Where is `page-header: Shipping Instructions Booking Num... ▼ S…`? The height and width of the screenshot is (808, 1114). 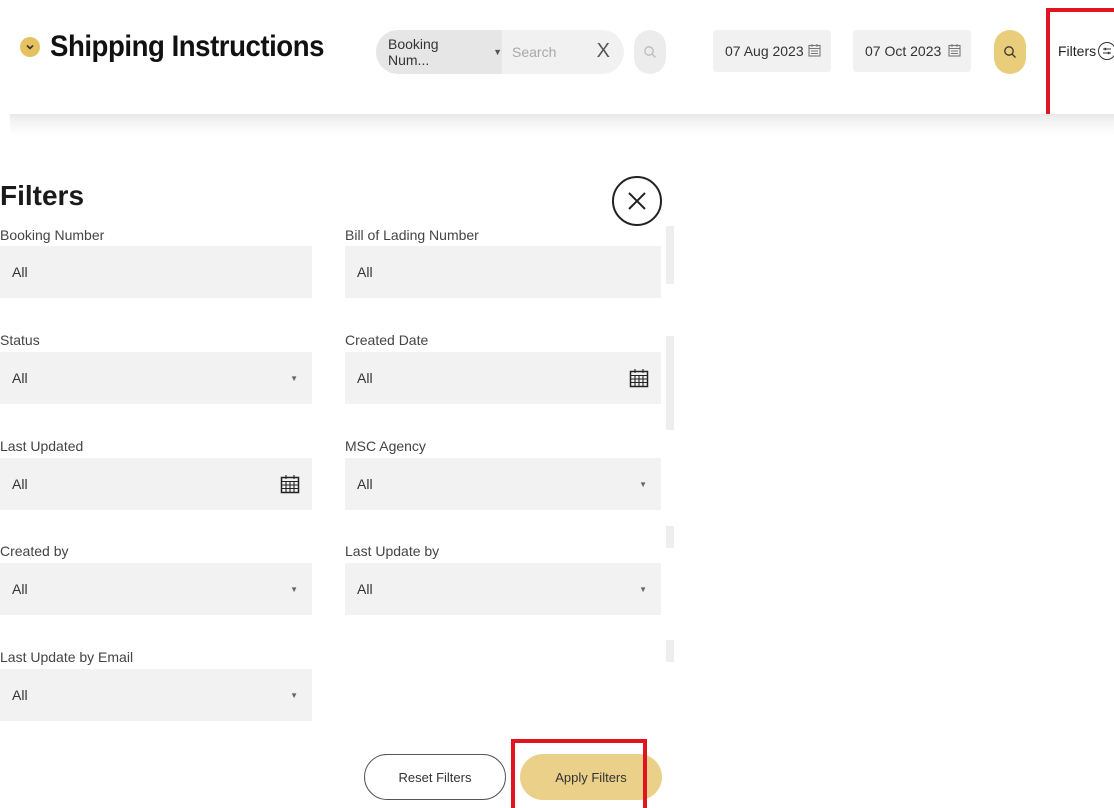
page-header: Shipping Instructions Booking Num... ▼ S… is located at coordinates (557, 56).